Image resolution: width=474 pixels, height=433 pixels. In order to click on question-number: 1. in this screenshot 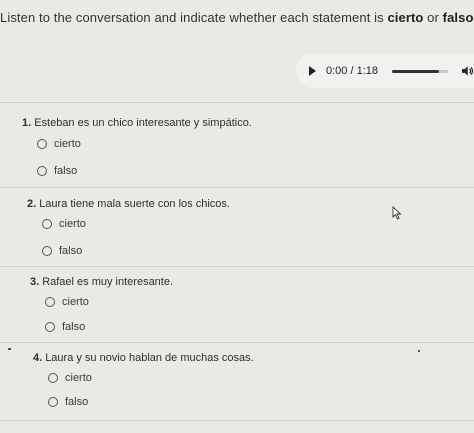, I will do `click(27, 123)`.